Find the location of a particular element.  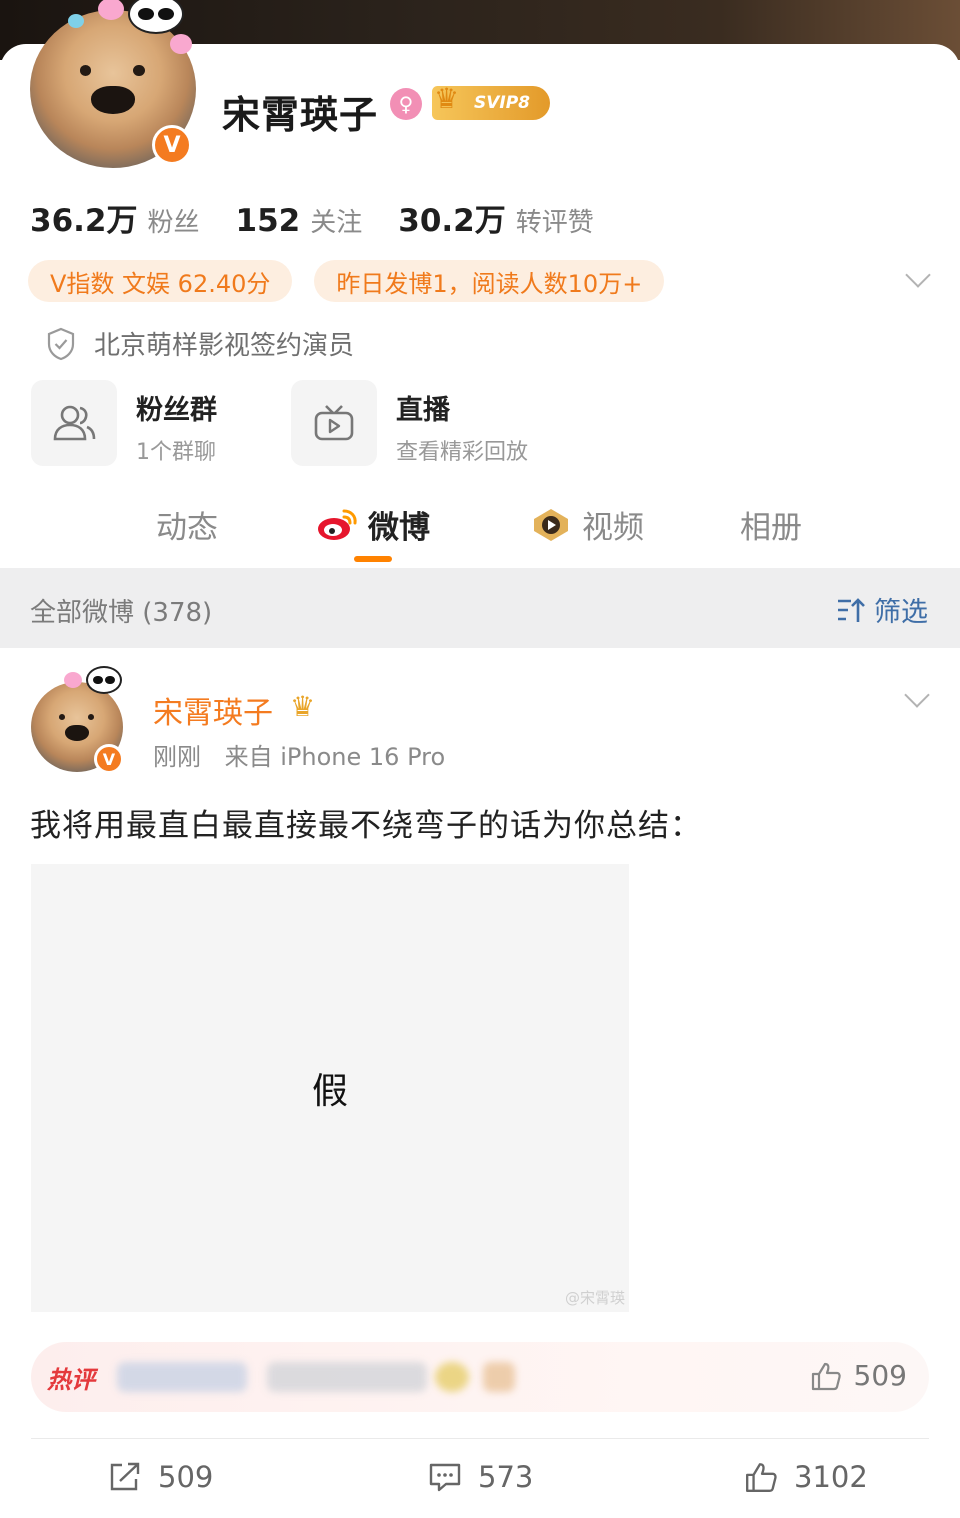

fans-group-icon is located at coordinates (74, 423).